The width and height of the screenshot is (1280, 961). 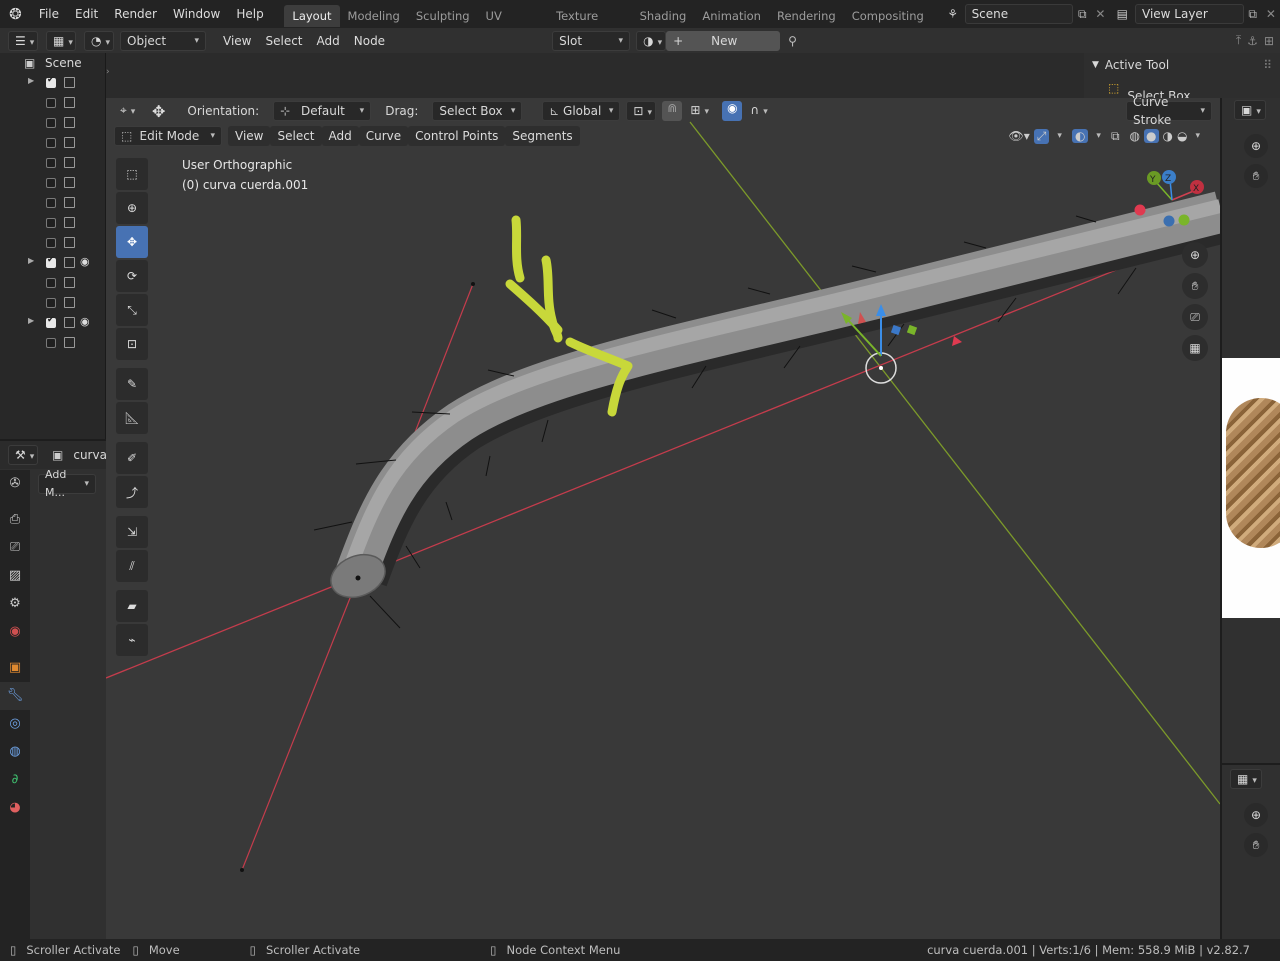 What do you see at coordinates (132, 276) in the screenshot?
I see `rotate-tool-icon: ⟳` at bounding box center [132, 276].